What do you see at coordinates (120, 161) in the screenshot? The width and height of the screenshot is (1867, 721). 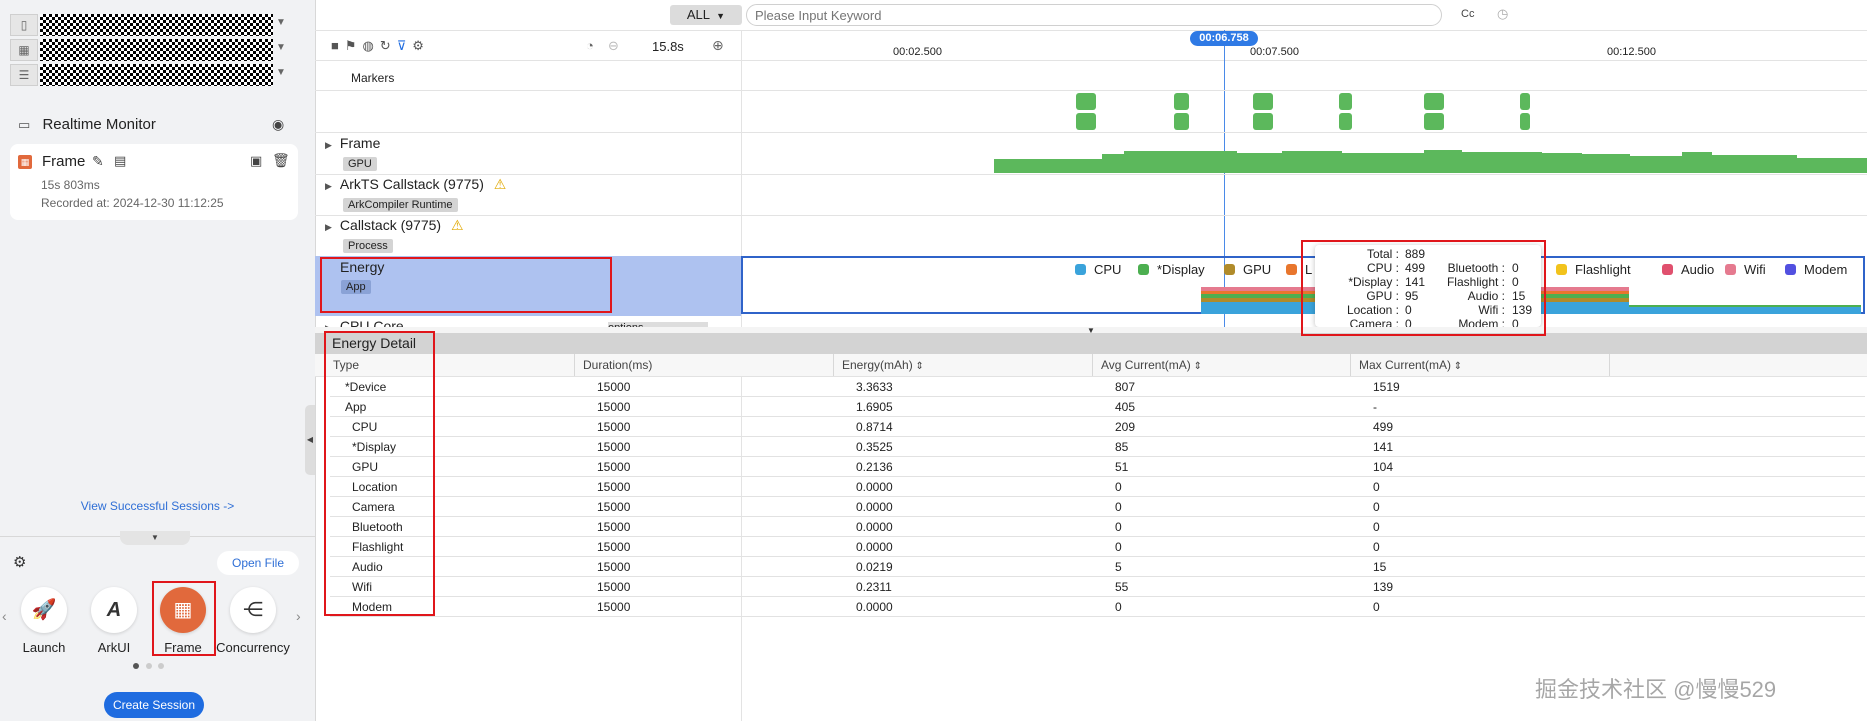 I see `notes-icon: ▤` at bounding box center [120, 161].